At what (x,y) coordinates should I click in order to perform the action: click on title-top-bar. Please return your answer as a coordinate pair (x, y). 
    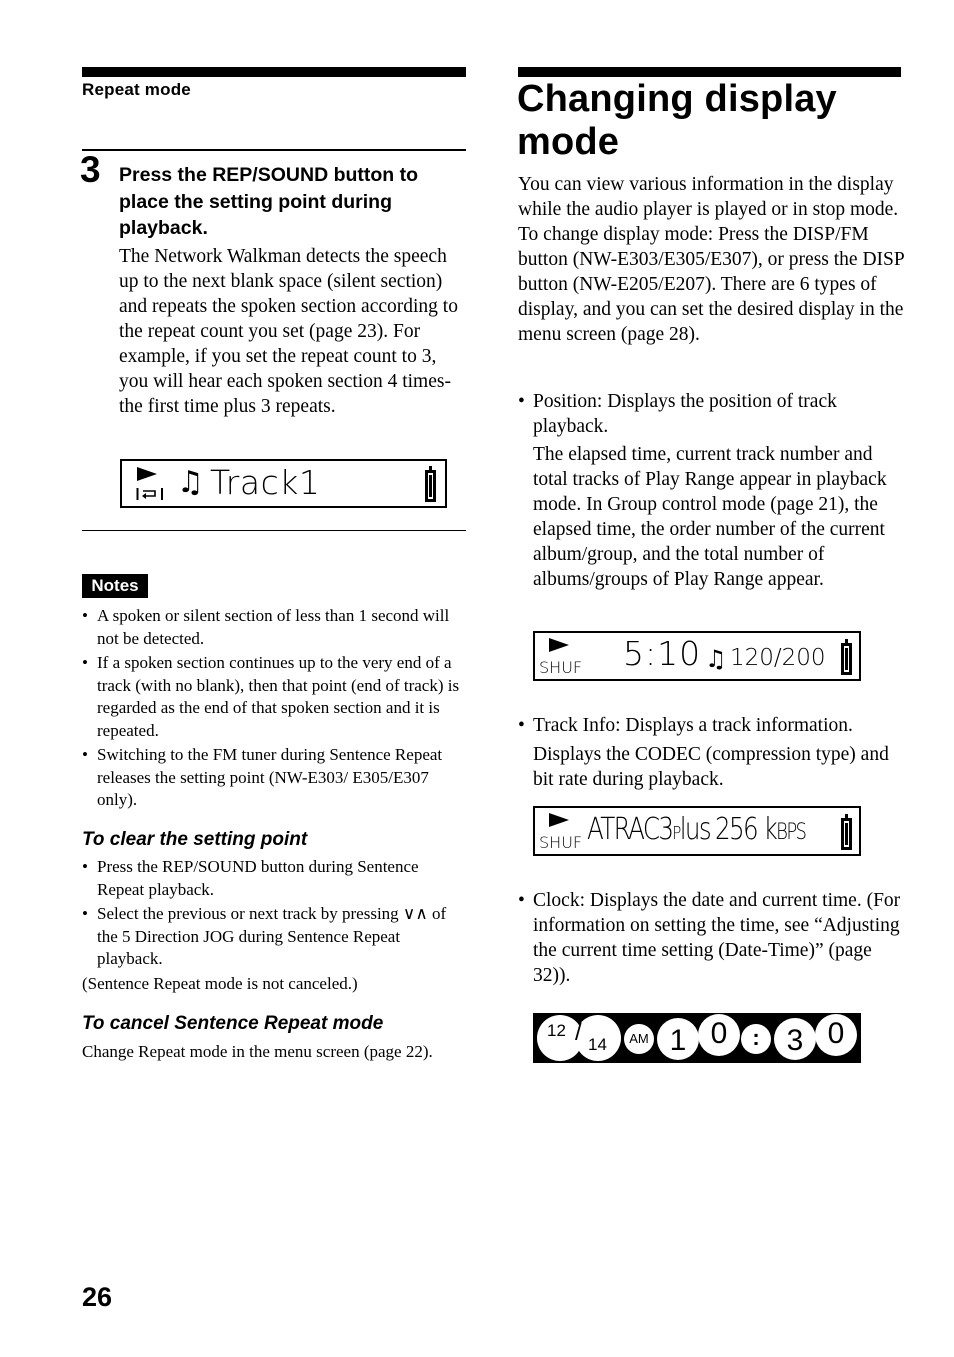
    Looking at the image, I should click on (709, 72).